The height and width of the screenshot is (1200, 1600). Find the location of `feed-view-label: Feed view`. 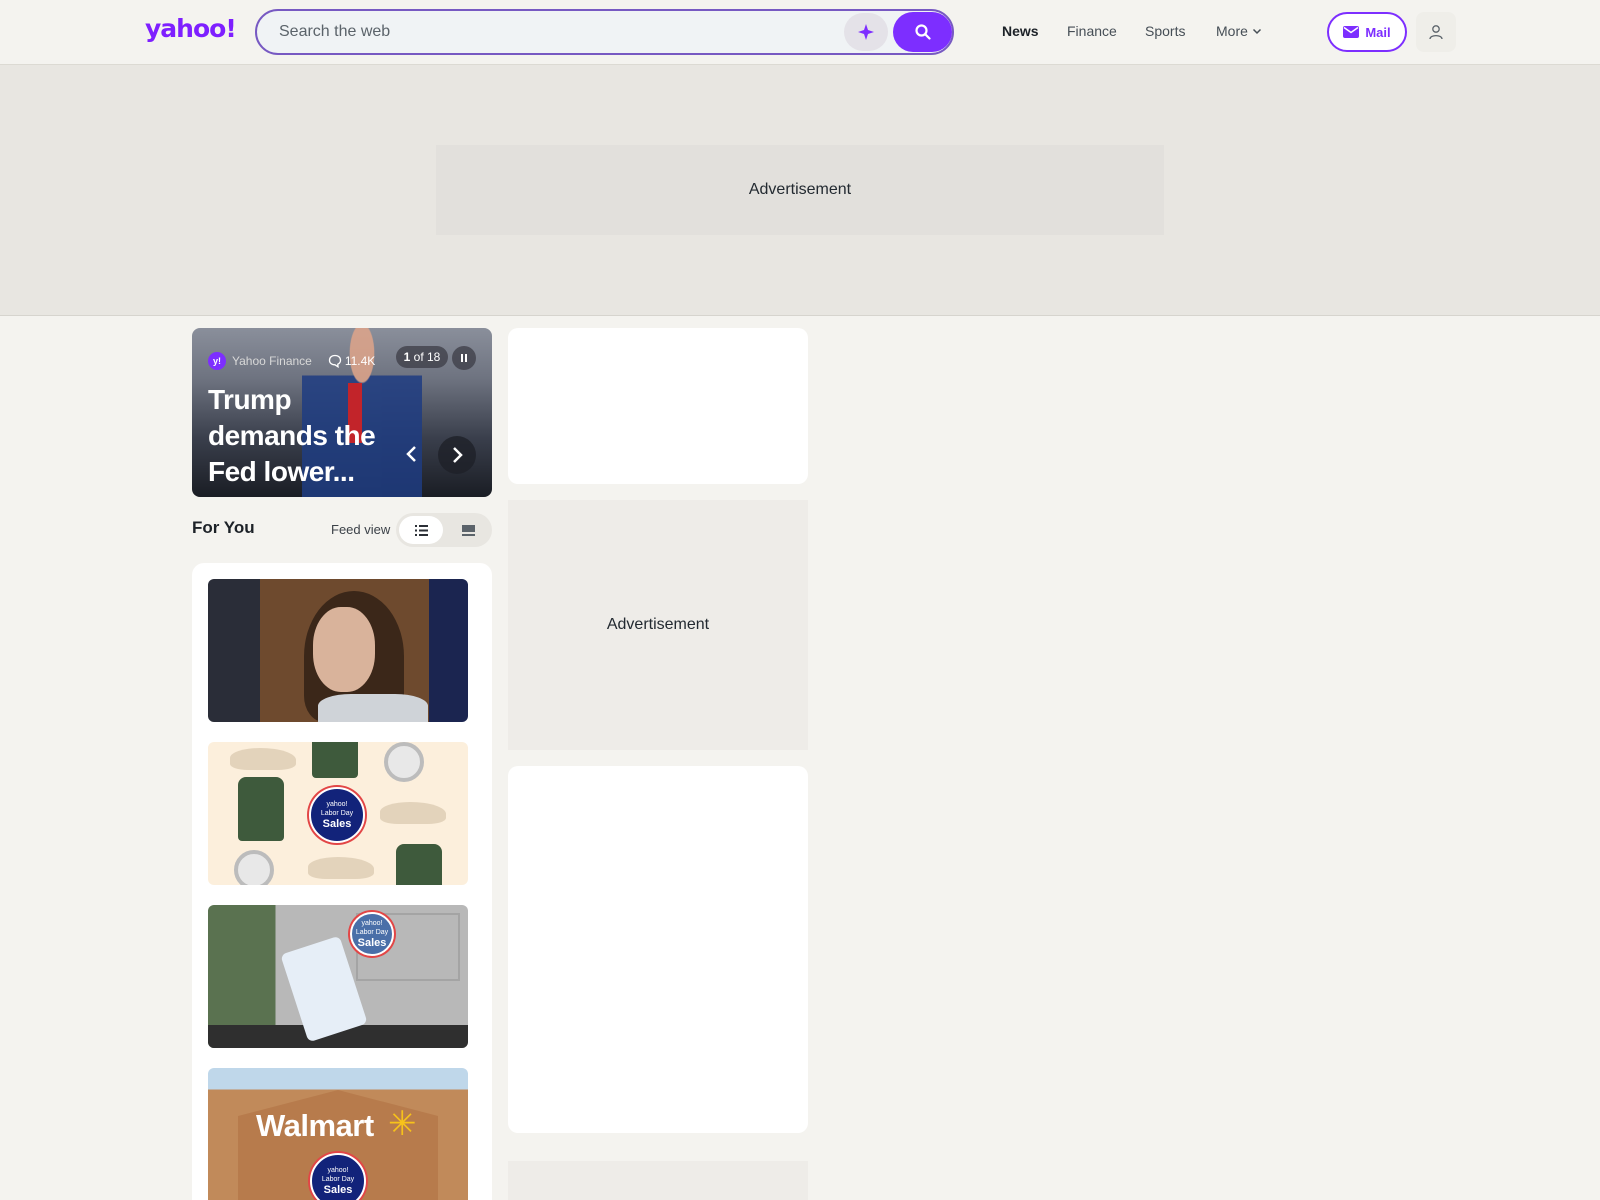

feed-view-label: Feed view is located at coordinates (361, 529).